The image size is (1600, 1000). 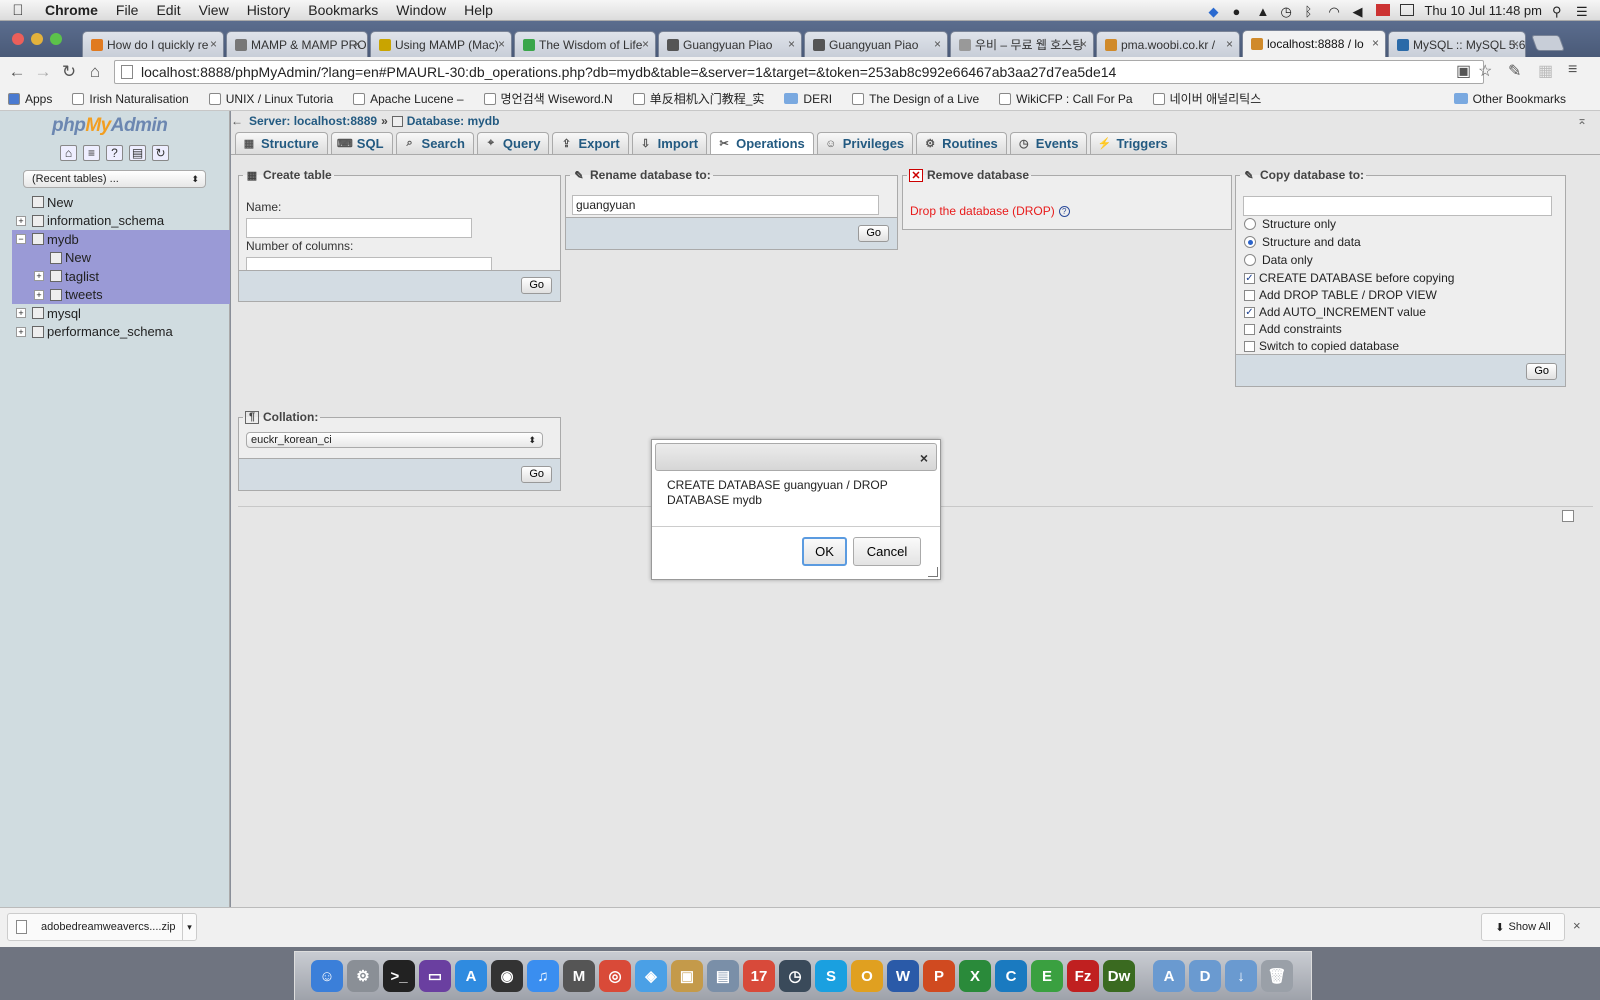 What do you see at coordinates (327, 976) in the screenshot?
I see `finder-icon: ☺` at bounding box center [327, 976].